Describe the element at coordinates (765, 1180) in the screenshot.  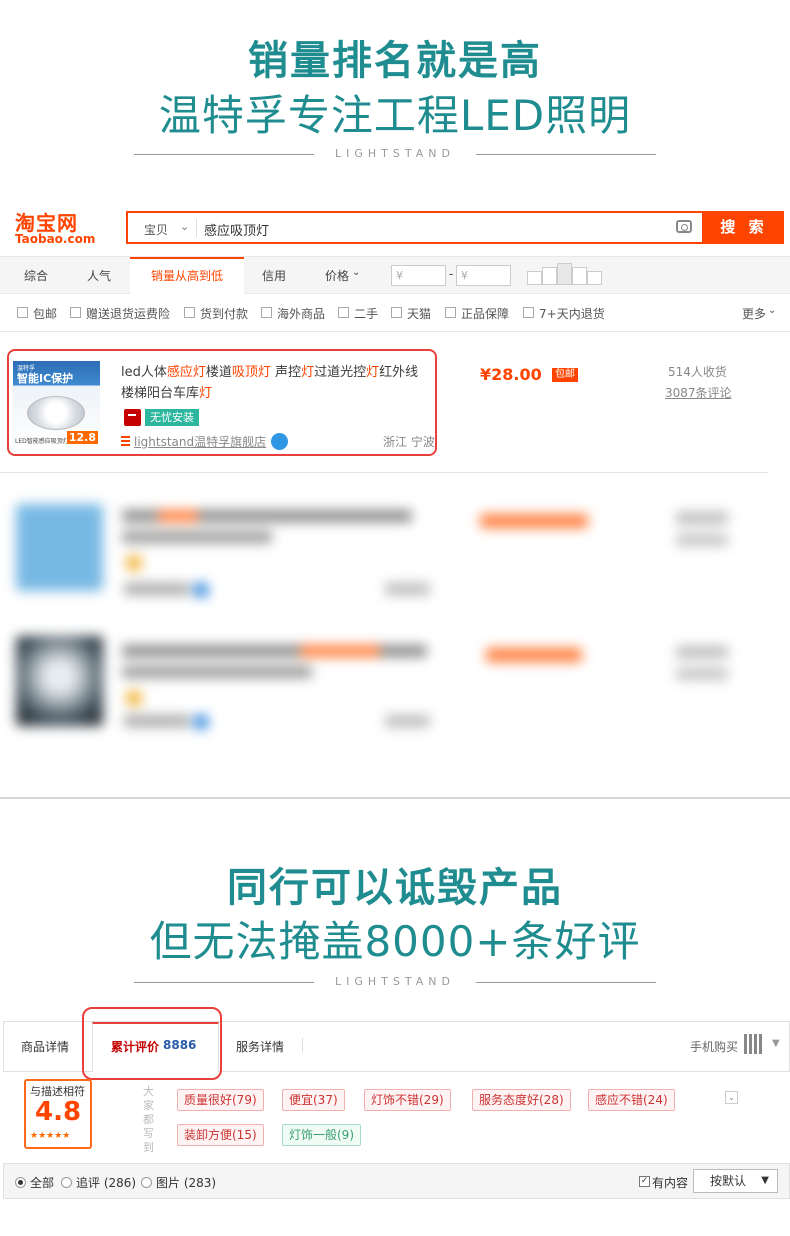
I see `chevron-down-icon: ▼` at that location.